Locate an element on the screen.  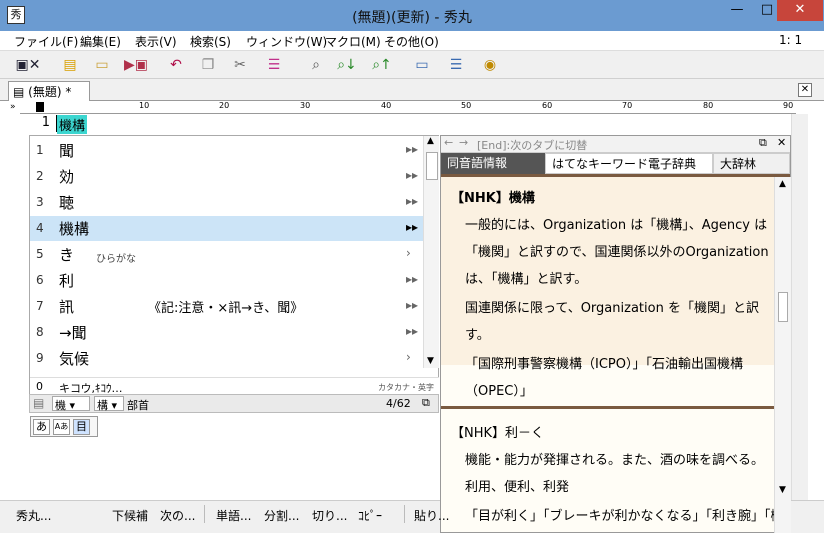
candidate-text: 訊 is located at coordinates (67, 307).